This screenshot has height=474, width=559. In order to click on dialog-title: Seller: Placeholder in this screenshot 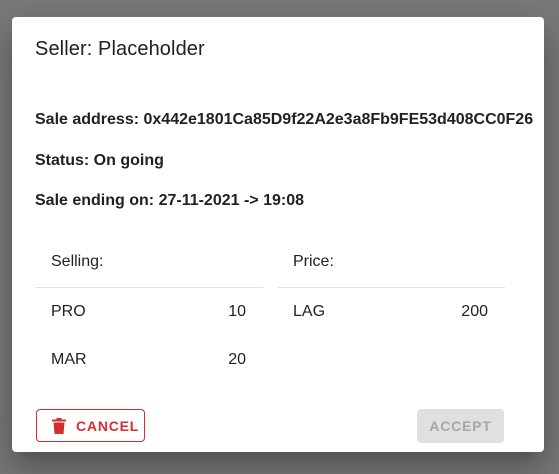, I will do `click(120, 49)`.